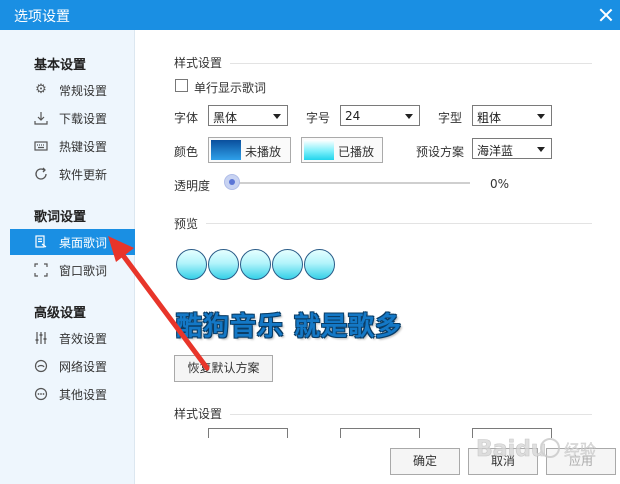 The width and height of the screenshot is (620, 484). Describe the element at coordinates (512, 433) in the screenshot. I see `weight-select-partial` at that location.